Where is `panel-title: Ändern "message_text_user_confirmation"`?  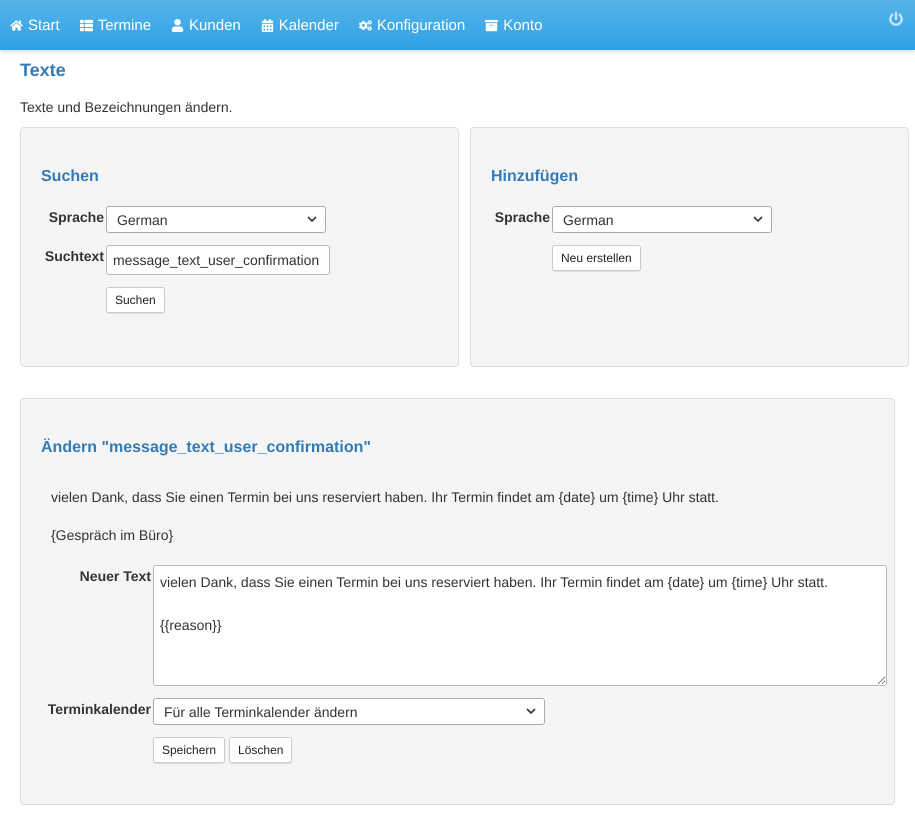
panel-title: Ändern "message_text_user_confirmation" is located at coordinates (206, 448).